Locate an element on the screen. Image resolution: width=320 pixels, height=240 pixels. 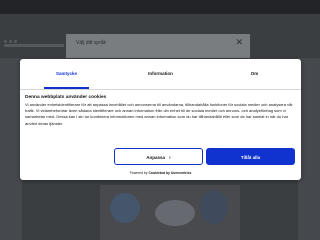
background-heading is located at coordinates (34, 45).